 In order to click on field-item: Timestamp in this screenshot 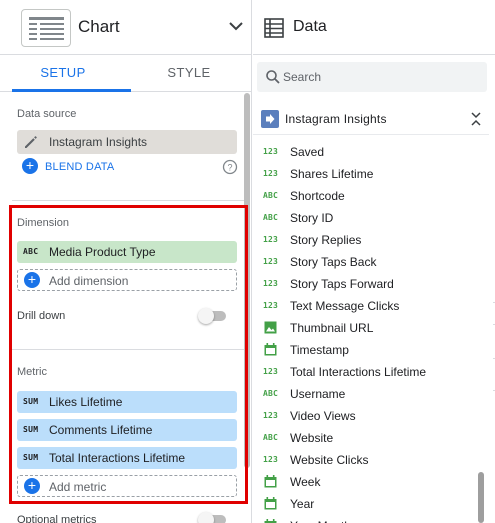, I will do `click(365, 350)`.